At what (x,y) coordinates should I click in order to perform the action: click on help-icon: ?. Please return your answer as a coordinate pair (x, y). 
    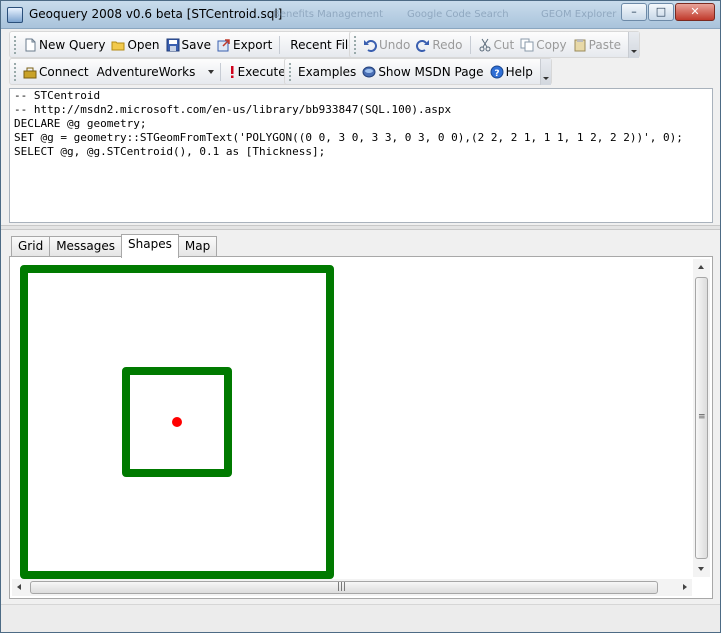
    Looking at the image, I should click on (497, 72).